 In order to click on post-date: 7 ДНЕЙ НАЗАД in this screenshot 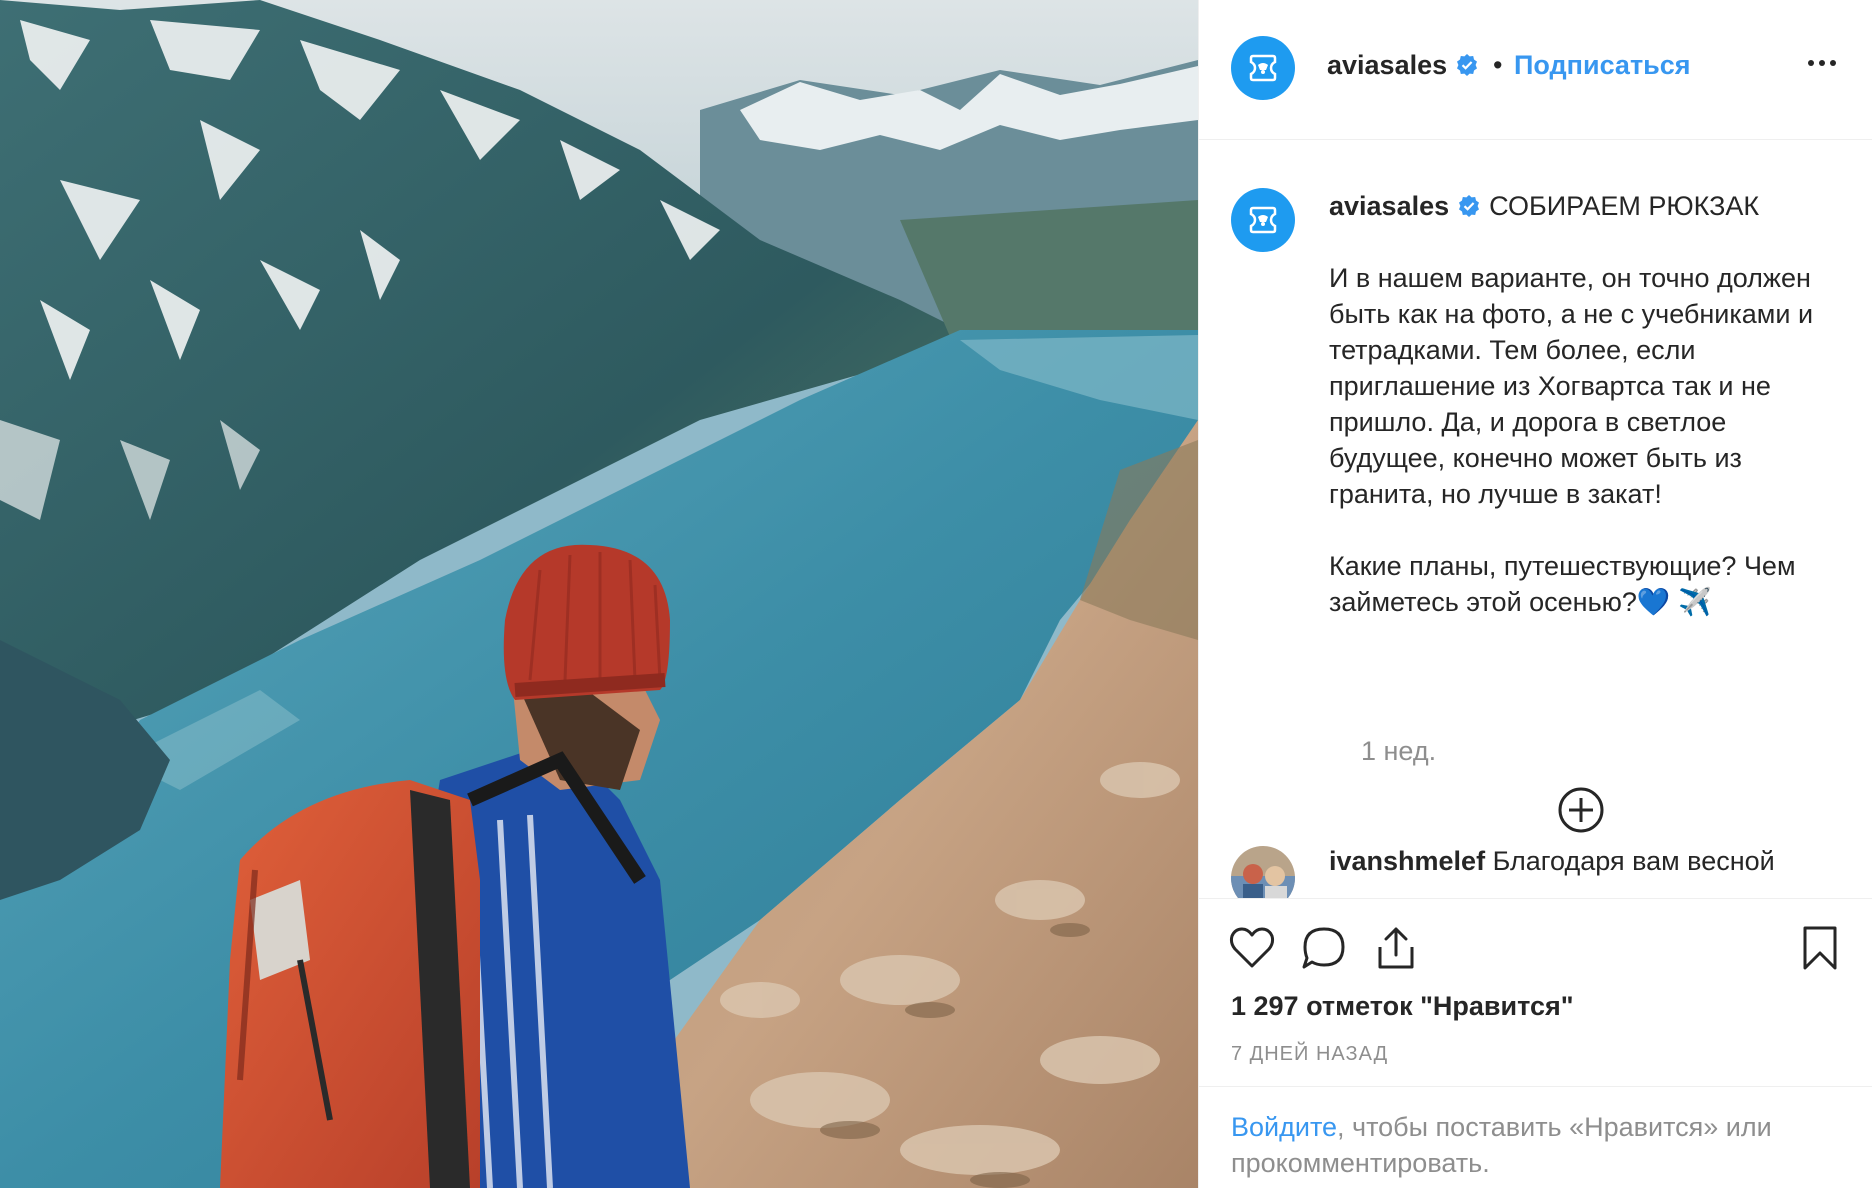, I will do `click(1309, 1054)`.